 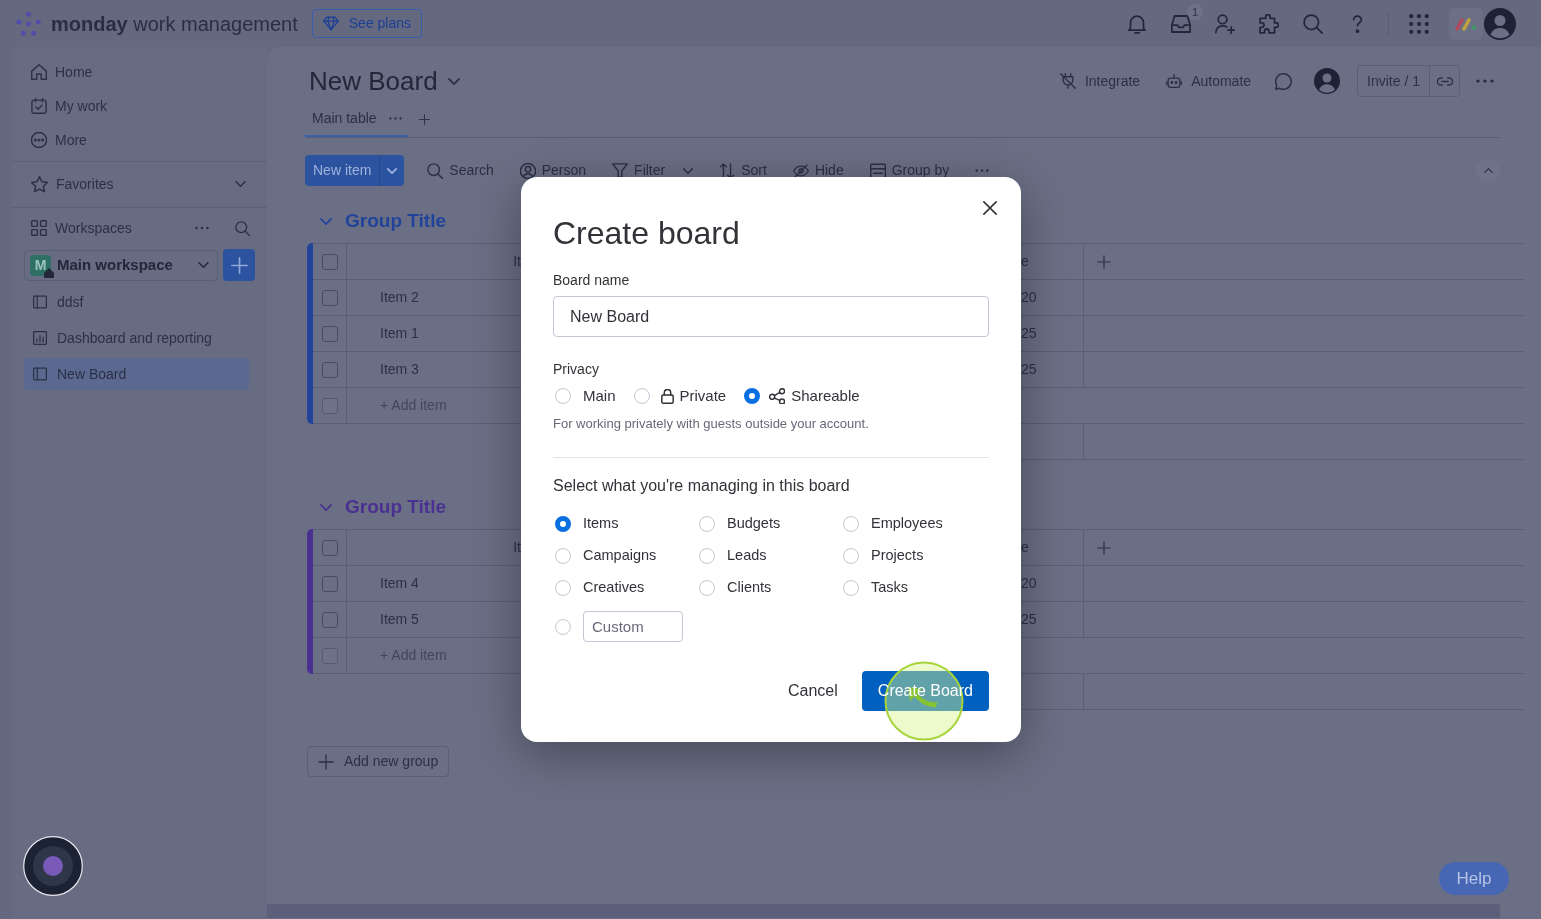 What do you see at coordinates (136, 374) in the screenshot?
I see `sidebar-item: New Board` at bounding box center [136, 374].